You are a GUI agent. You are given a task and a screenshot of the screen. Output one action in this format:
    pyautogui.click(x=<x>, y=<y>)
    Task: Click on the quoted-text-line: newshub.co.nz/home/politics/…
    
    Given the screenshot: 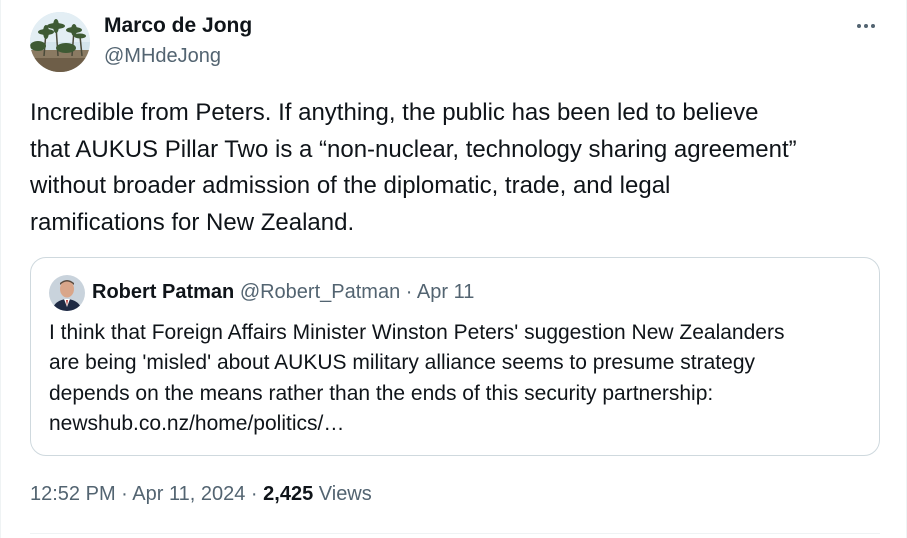 What is the action you would take?
    pyautogui.click(x=197, y=423)
    